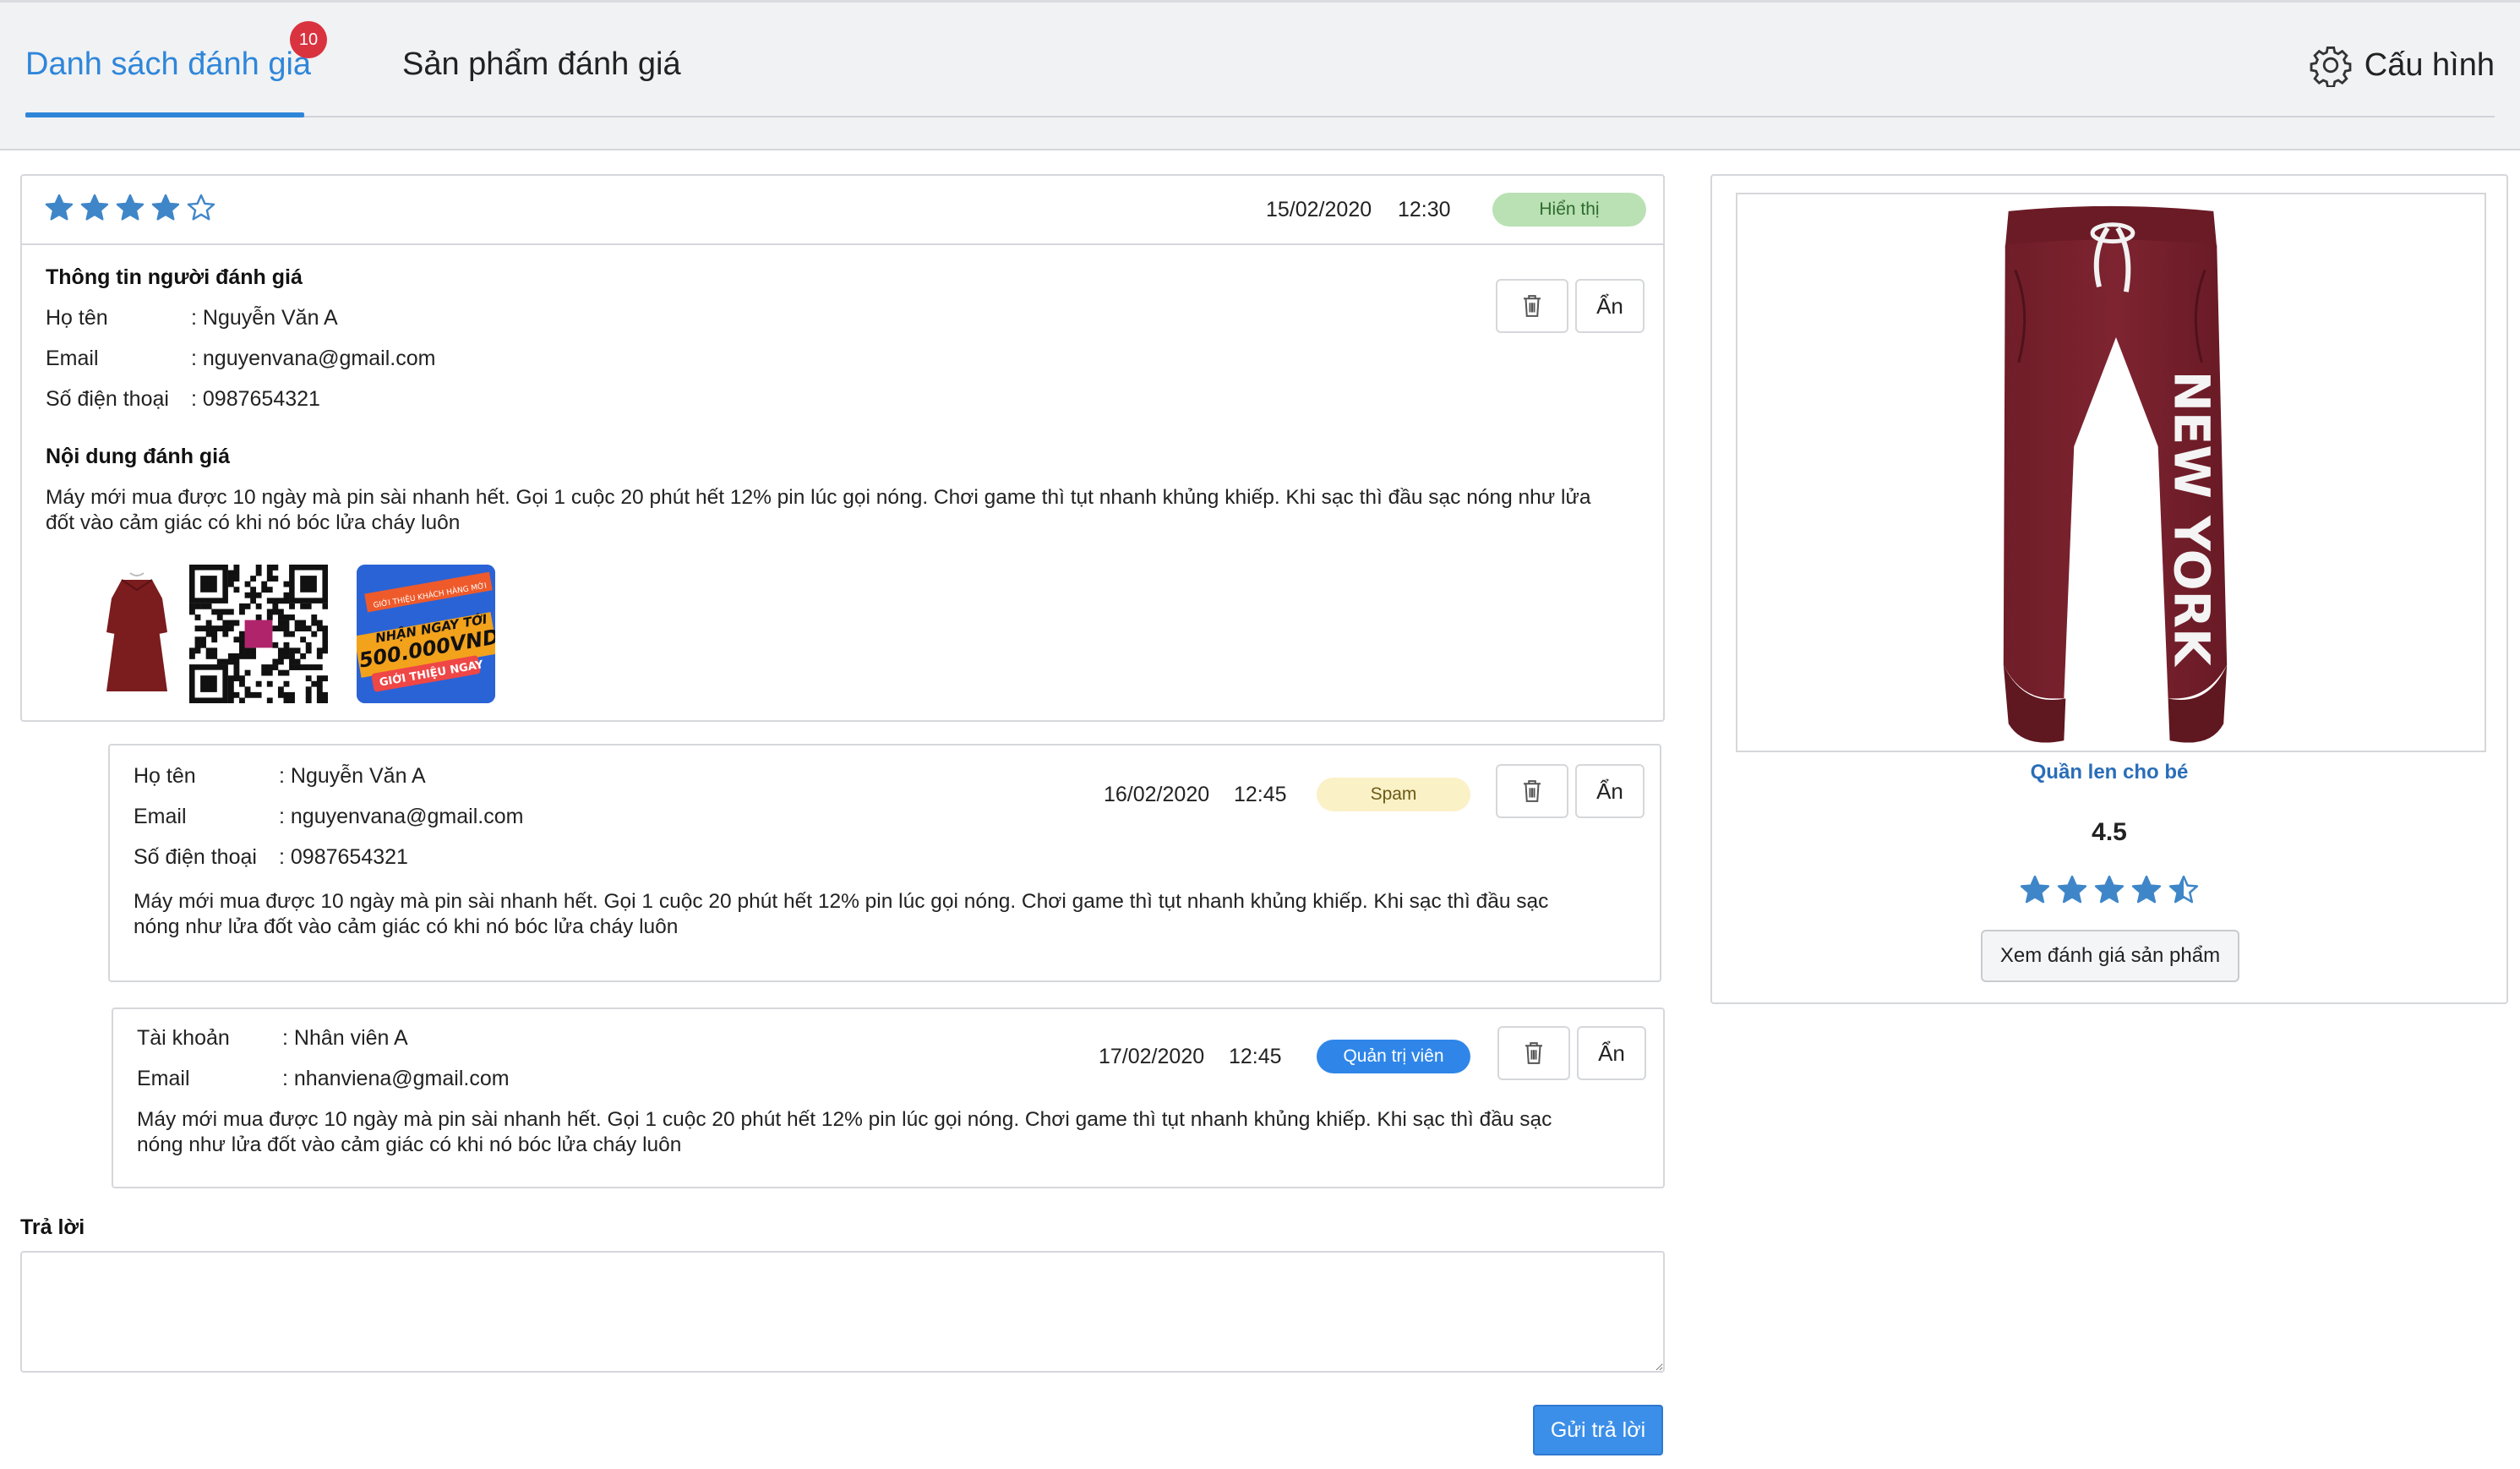 The height and width of the screenshot is (1469, 2520). I want to click on product-score: 4.5, so click(2109, 832).